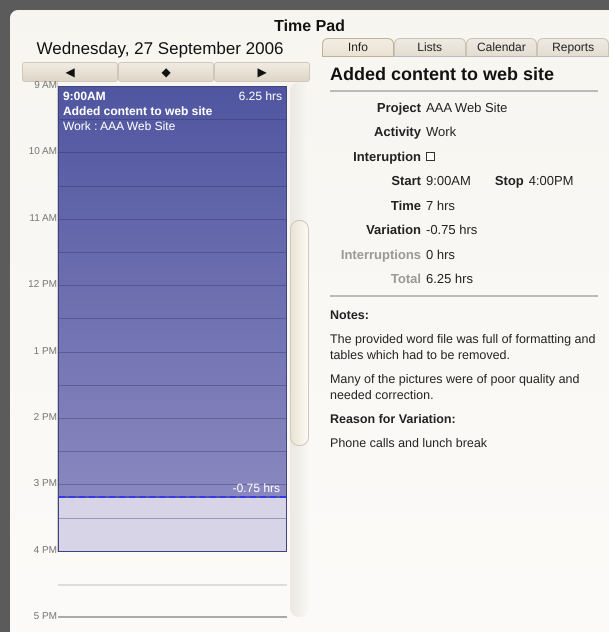  What do you see at coordinates (309, 26) in the screenshot?
I see `window-title: Time Pad` at bounding box center [309, 26].